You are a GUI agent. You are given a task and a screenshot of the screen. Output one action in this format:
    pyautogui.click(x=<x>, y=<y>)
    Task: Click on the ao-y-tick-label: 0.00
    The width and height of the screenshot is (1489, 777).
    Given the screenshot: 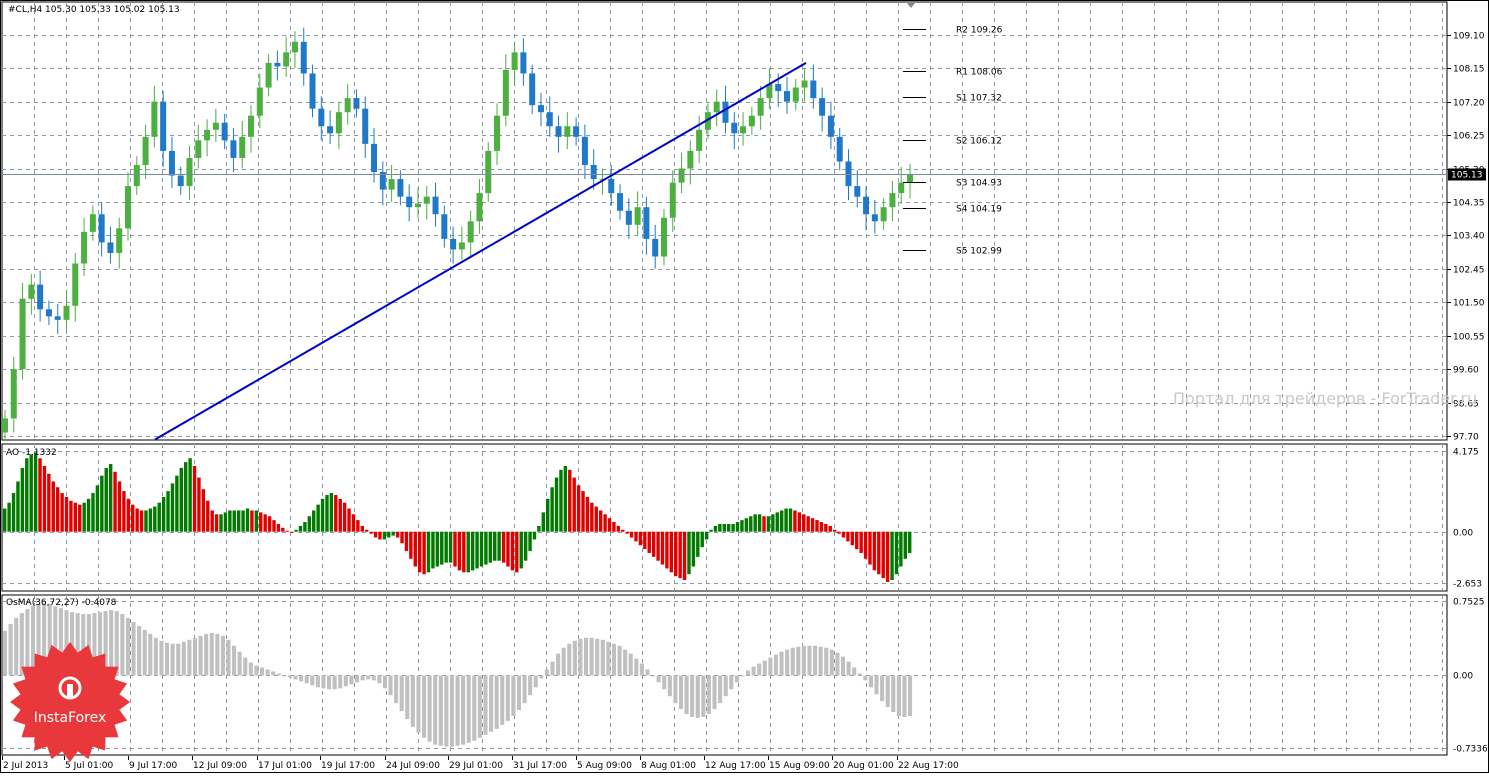 What is the action you would take?
    pyautogui.click(x=1463, y=534)
    